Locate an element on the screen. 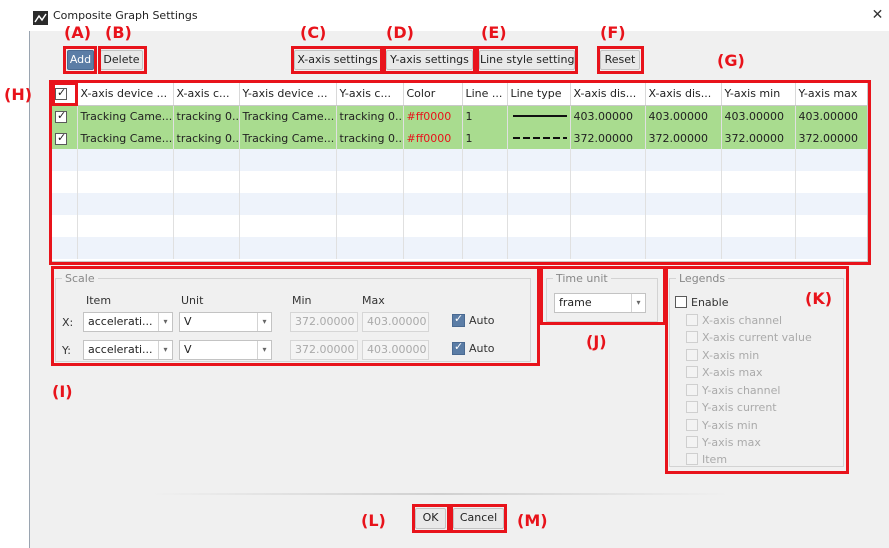 The height and width of the screenshot is (548, 889). unit-header: Unit is located at coordinates (192, 300).